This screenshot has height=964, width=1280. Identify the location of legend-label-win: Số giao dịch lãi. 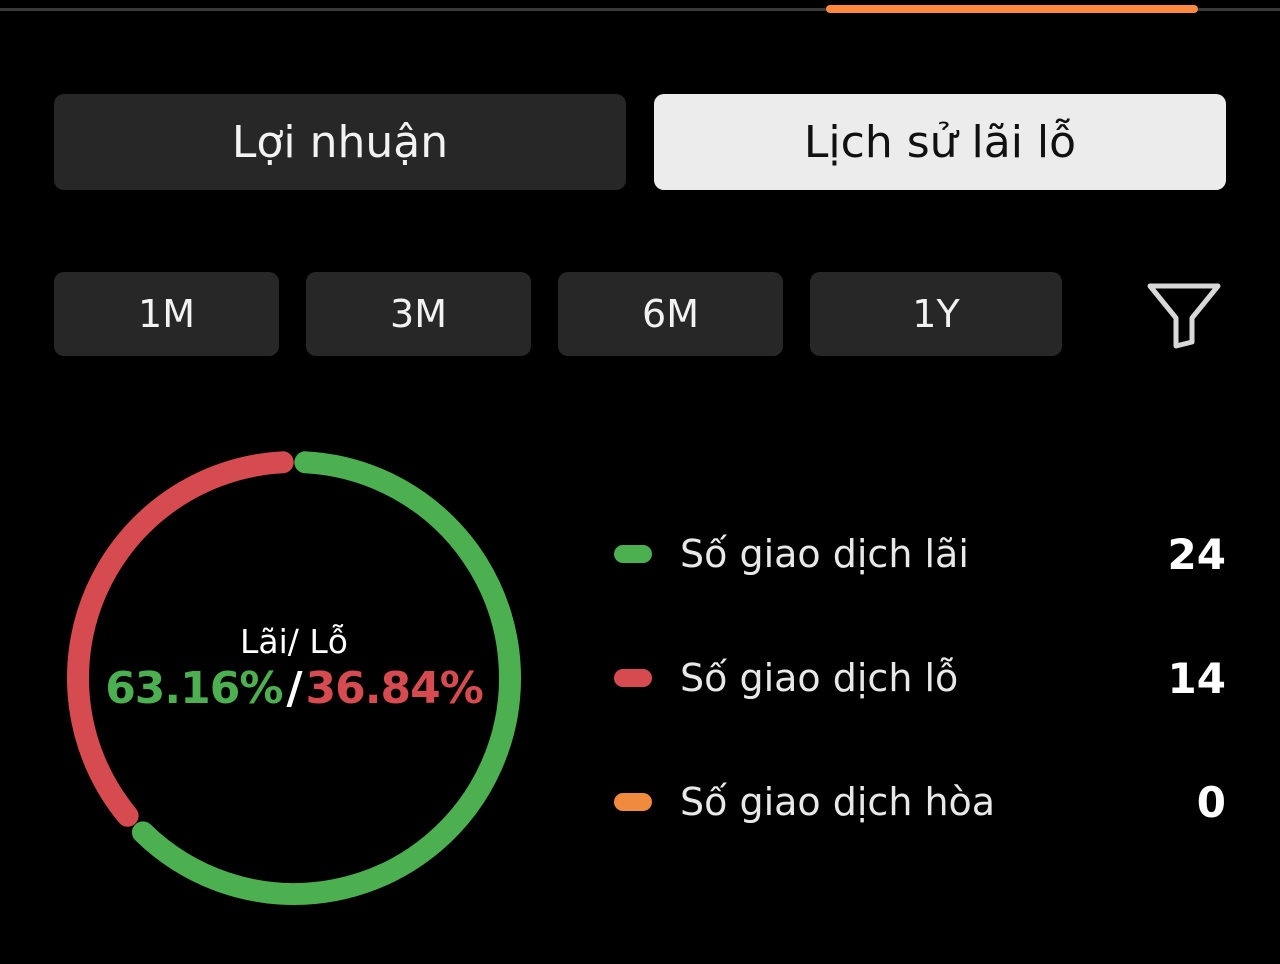
(824, 554).